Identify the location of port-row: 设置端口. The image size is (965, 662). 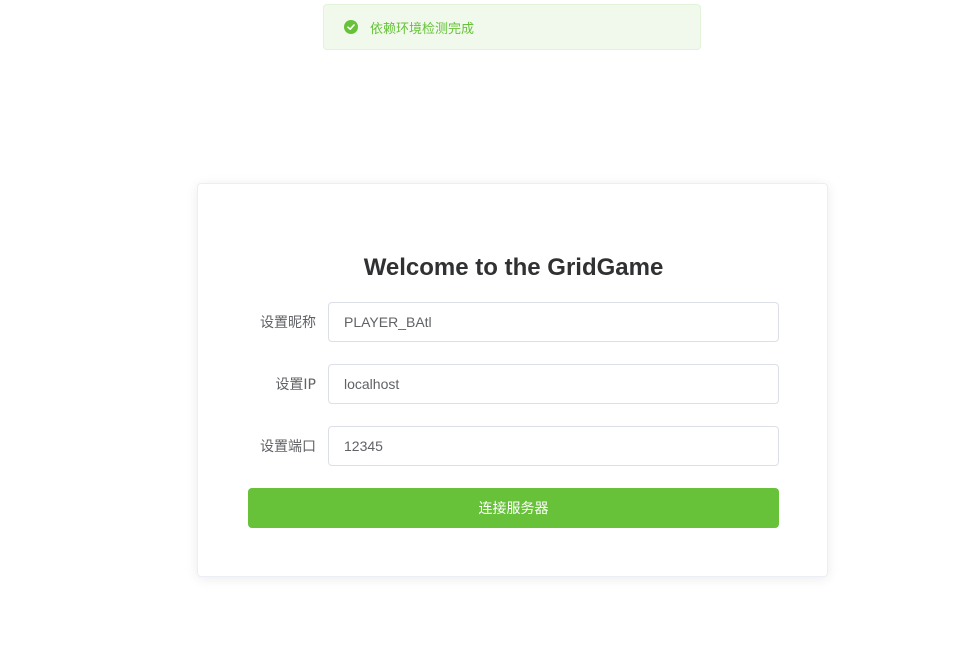
(513, 446).